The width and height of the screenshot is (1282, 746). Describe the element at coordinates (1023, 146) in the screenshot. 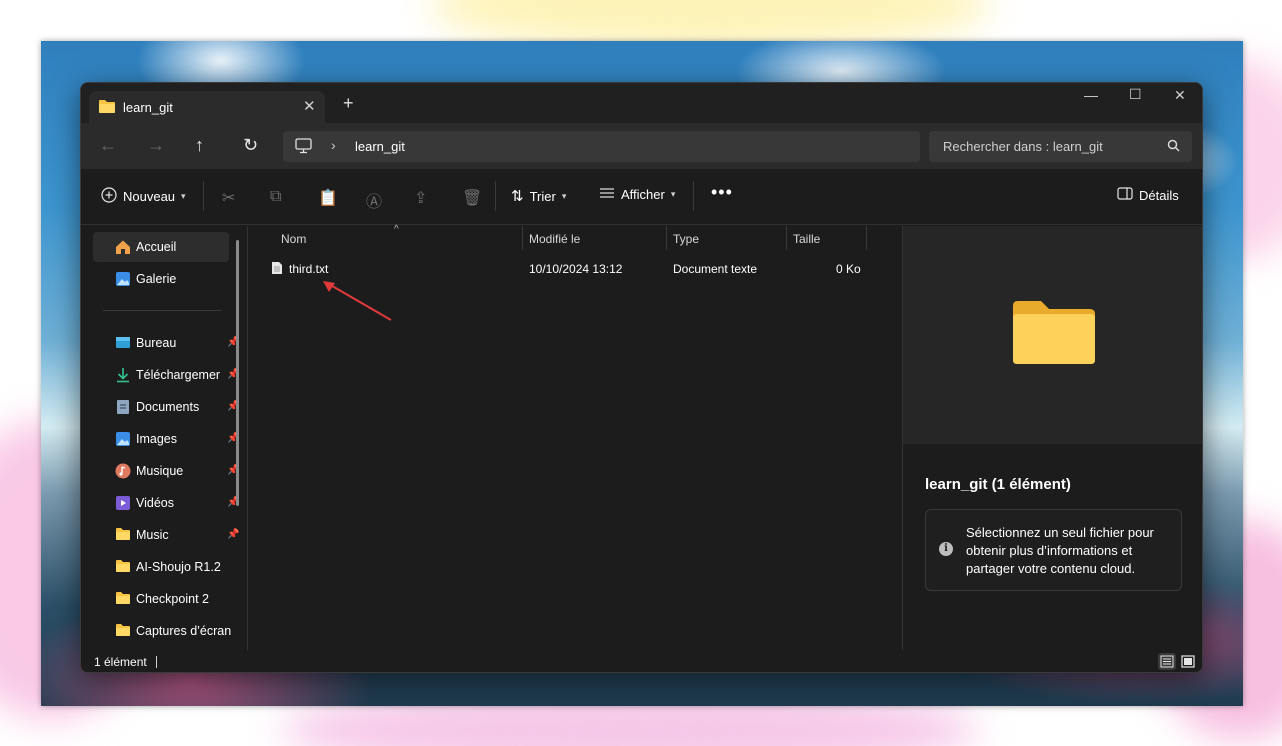

I see `search-input: Rechercher dans : learn_git` at that location.